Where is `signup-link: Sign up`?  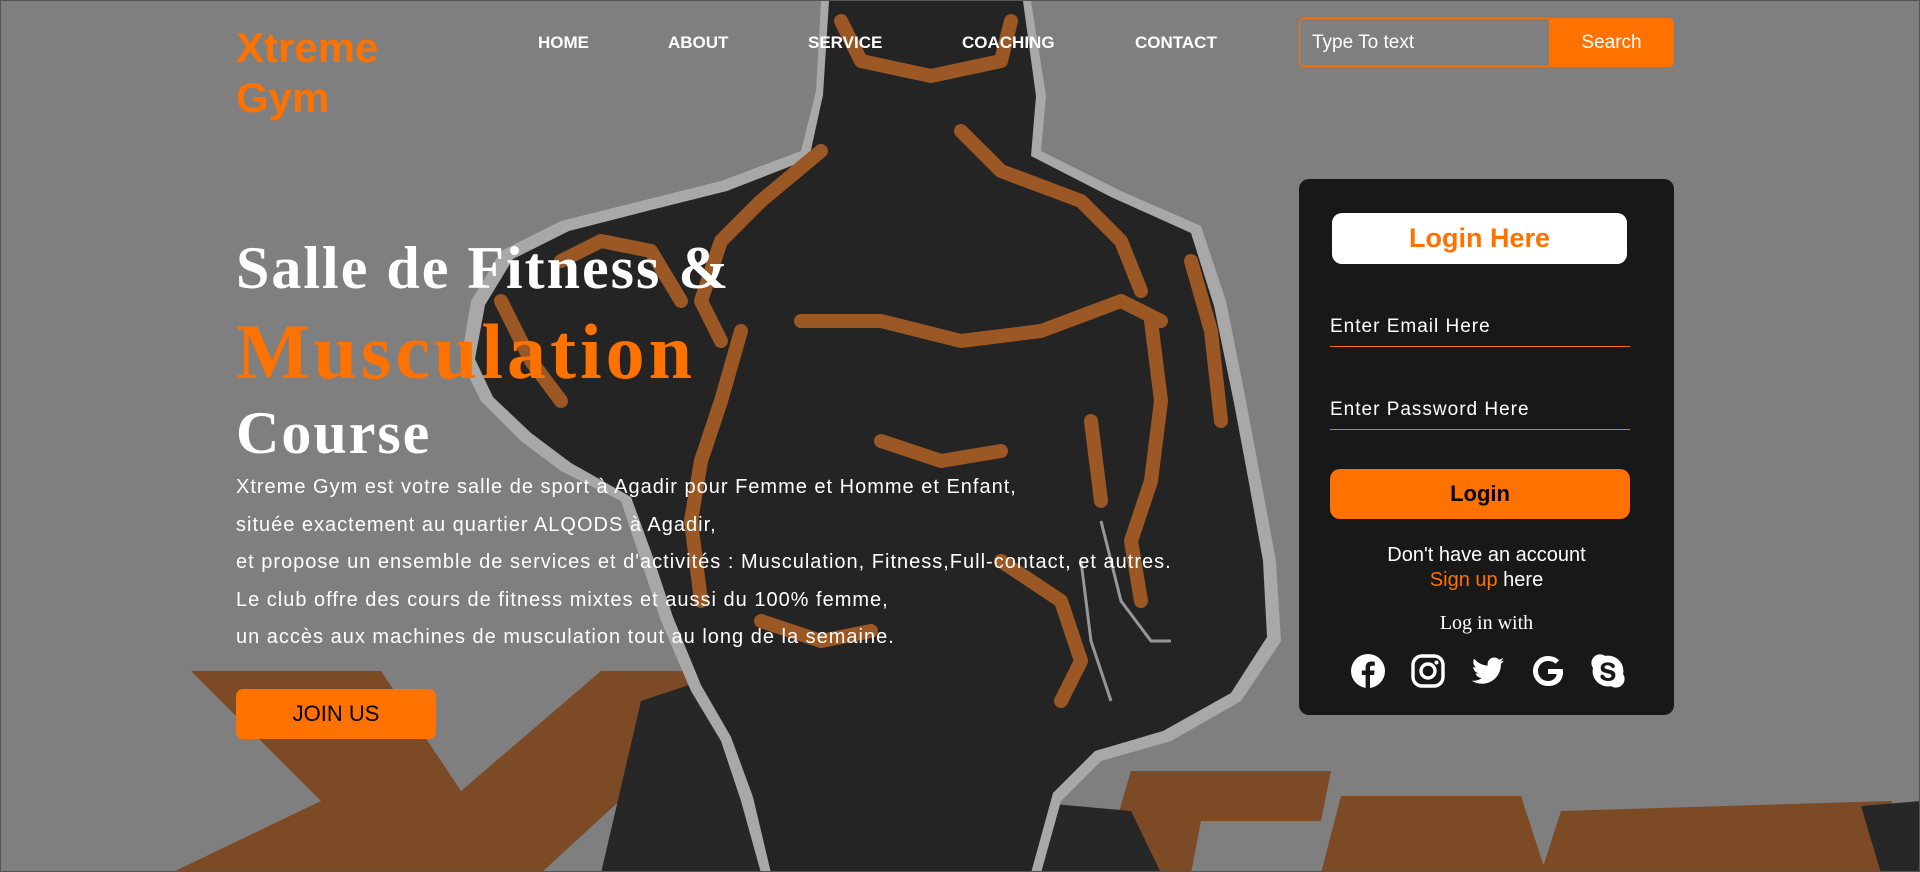 signup-link: Sign up is located at coordinates (1464, 580).